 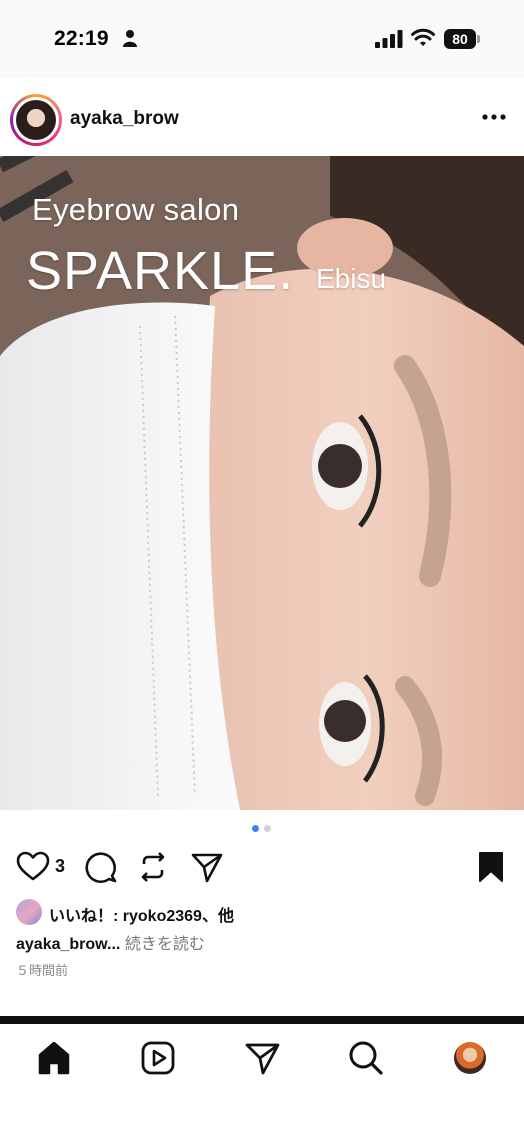 What do you see at coordinates (262, 1058) in the screenshot?
I see `direct-icon` at bounding box center [262, 1058].